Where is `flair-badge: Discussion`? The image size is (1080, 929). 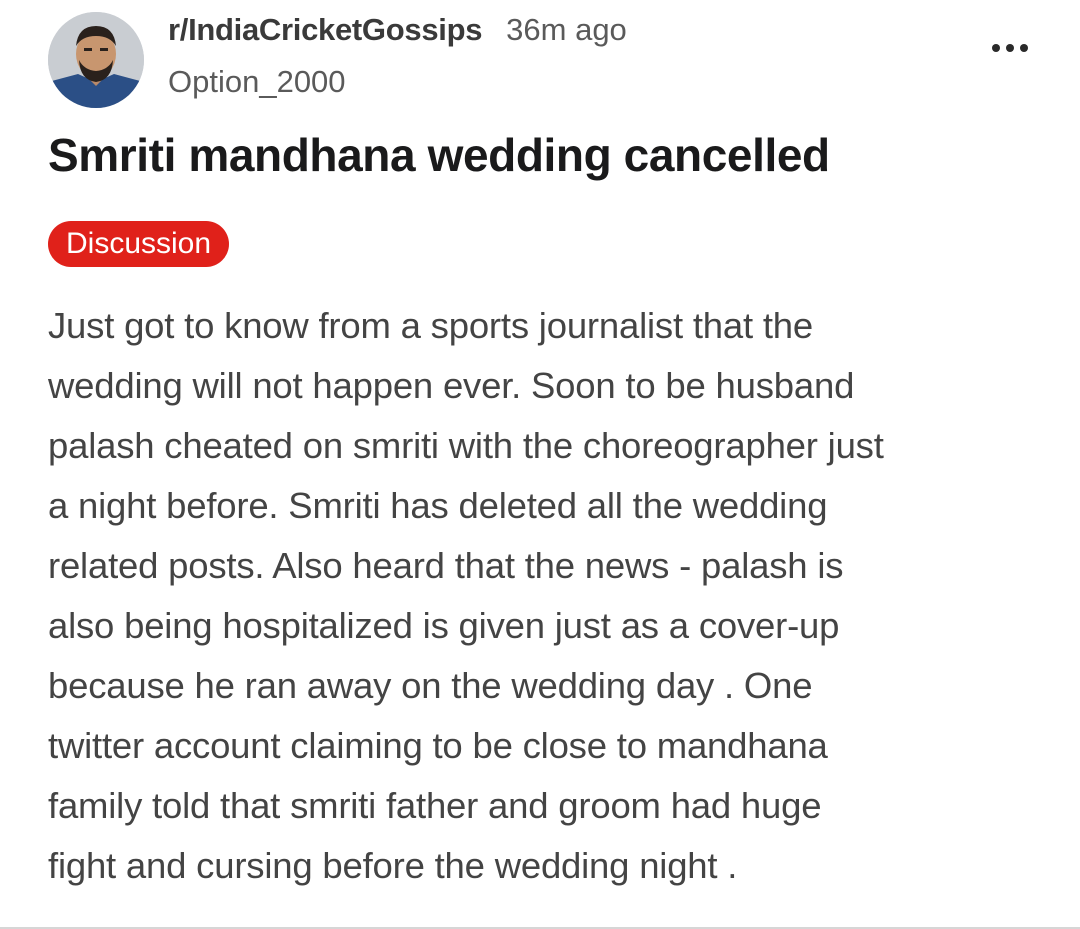
flair-badge: Discussion is located at coordinates (139, 244).